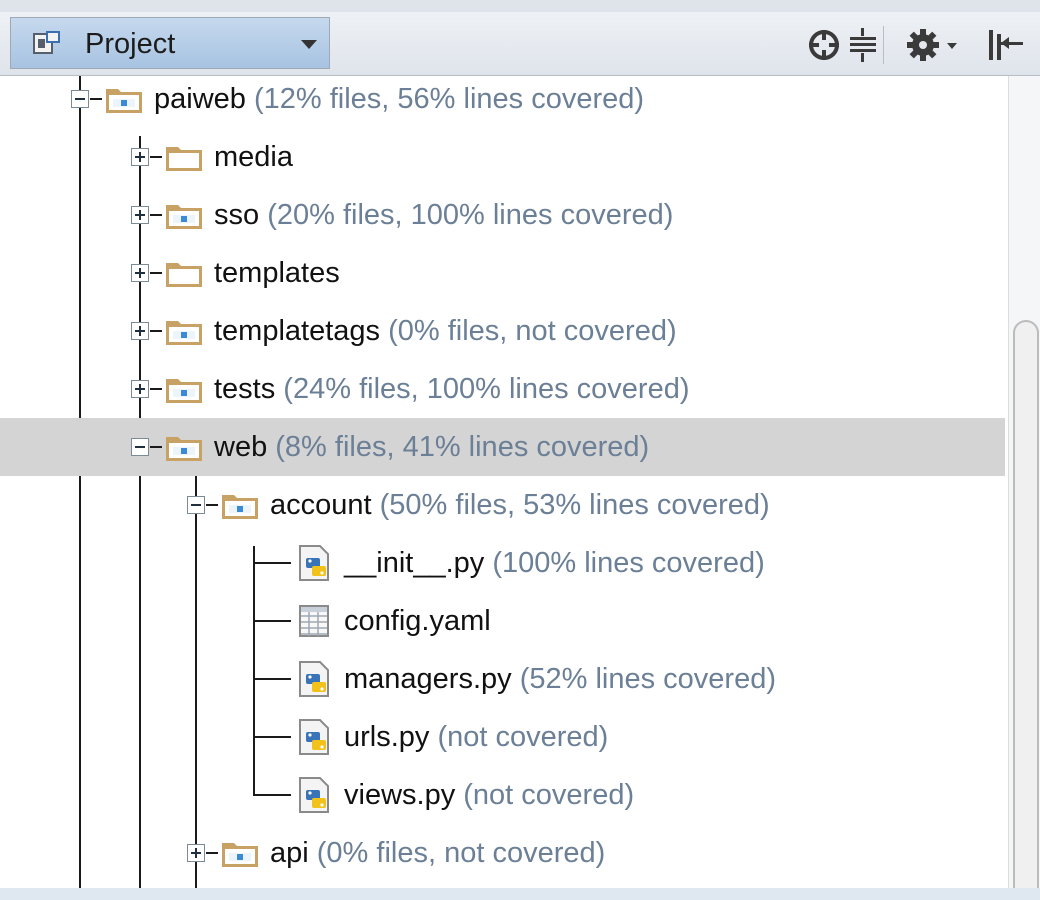 This screenshot has width=1040, height=900. I want to click on collapse-all-icon, so click(863, 45).